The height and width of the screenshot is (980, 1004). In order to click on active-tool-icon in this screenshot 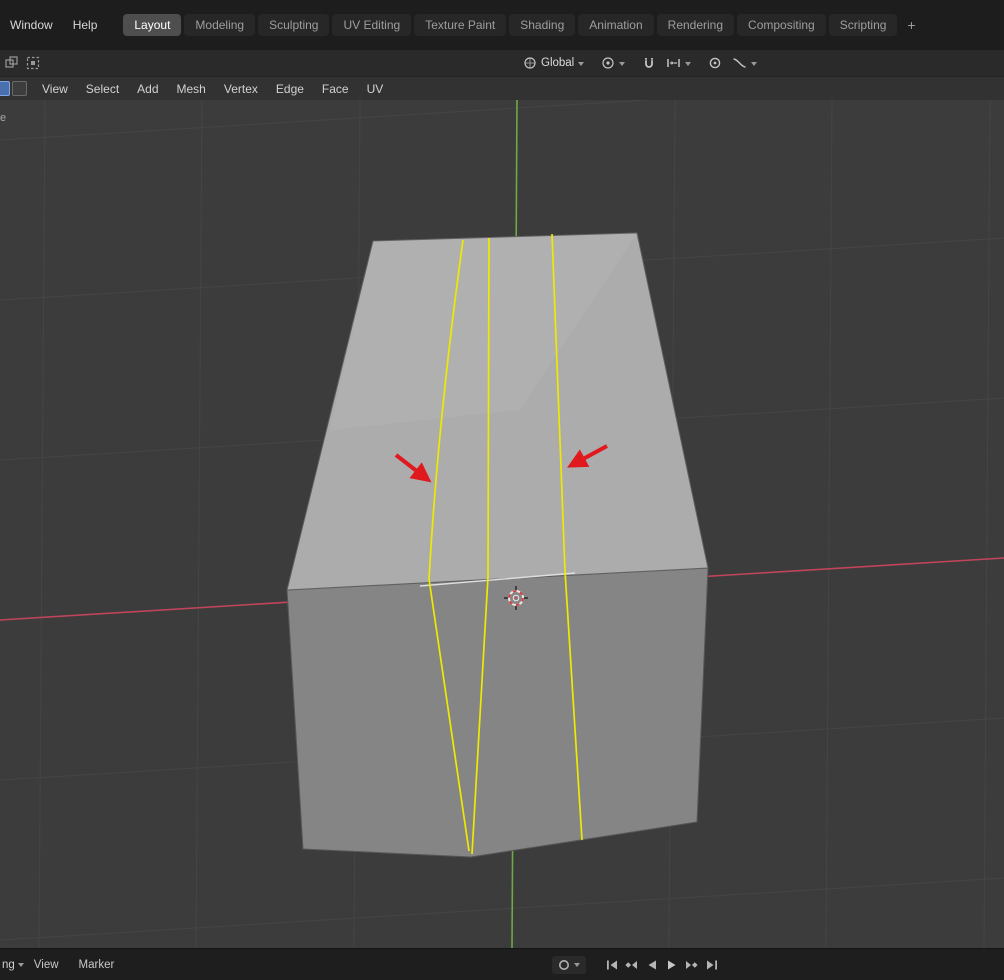, I will do `click(33, 63)`.